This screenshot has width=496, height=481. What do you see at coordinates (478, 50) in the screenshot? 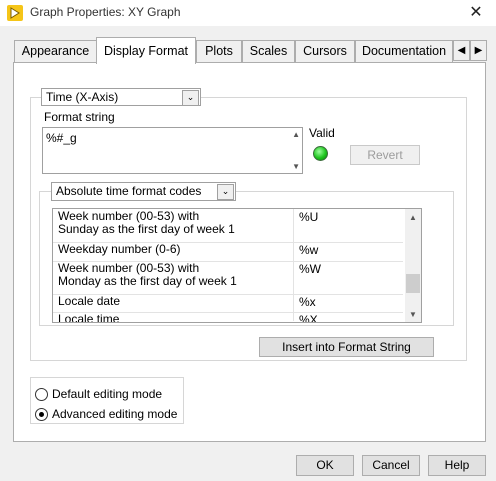
I see `tab-scroll-right-icon: ▶` at bounding box center [478, 50].